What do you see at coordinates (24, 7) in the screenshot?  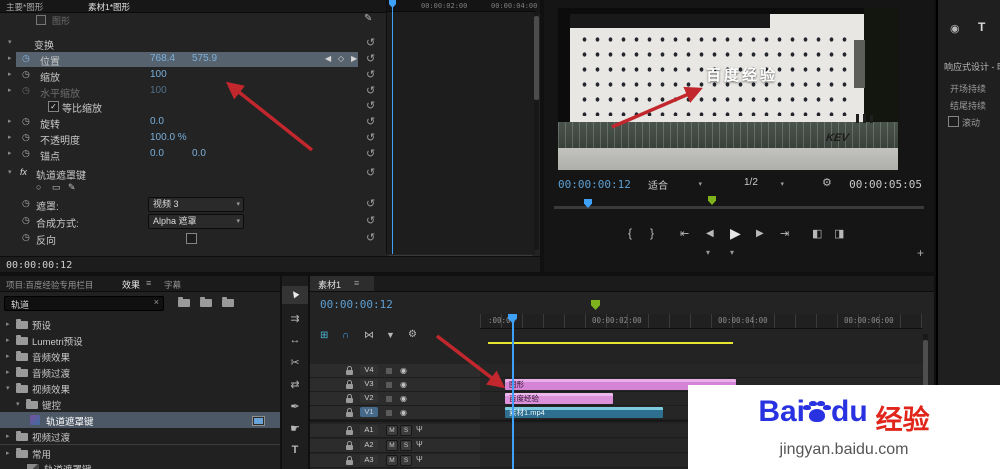 I see `tab-master-clip: 主要*图形` at bounding box center [24, 7].